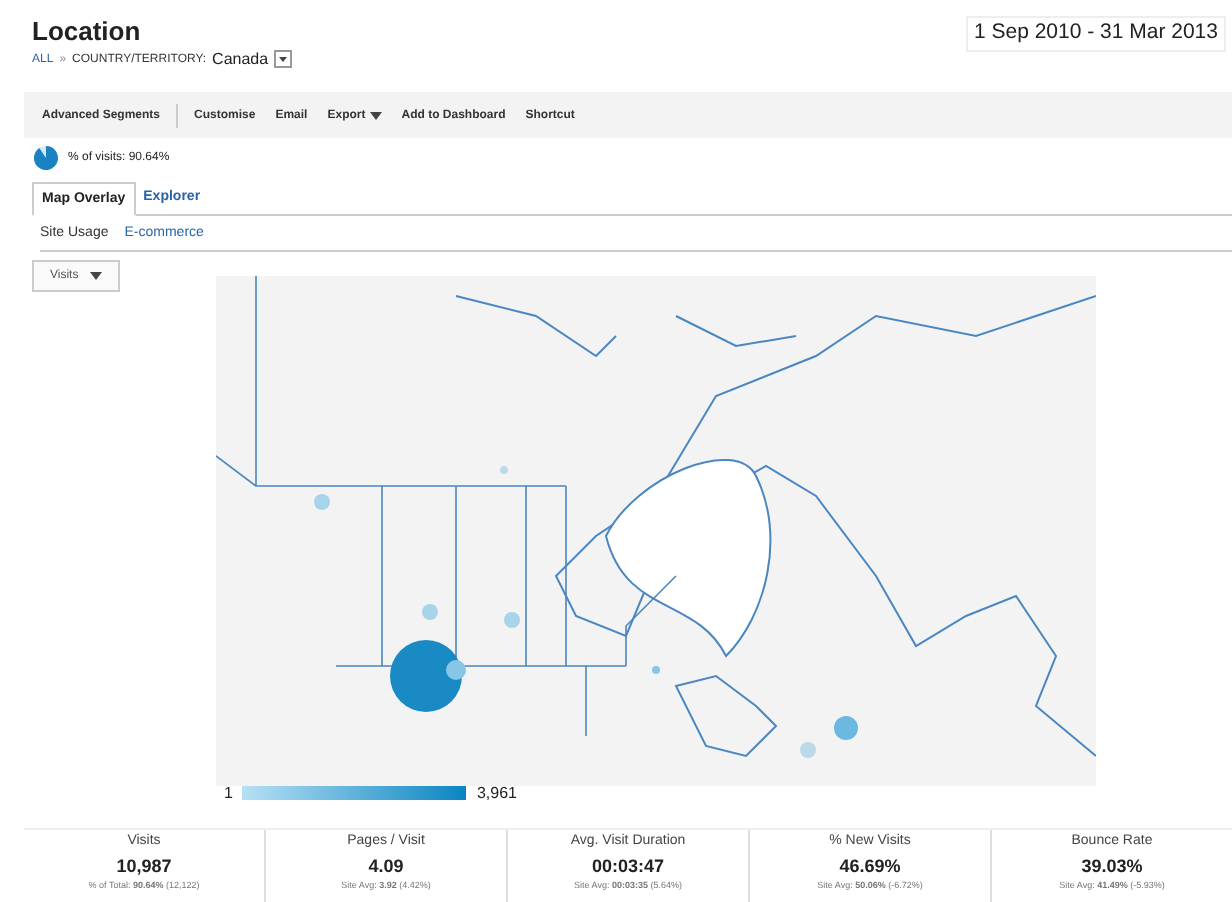 Image resolution: width=1232 pixels, height=902 pixels. Describe the element at coordinates (1095, 34) in the screenshot. I see `date-range: 1 Sep 2010 - 31 Mar 2013` at that location.